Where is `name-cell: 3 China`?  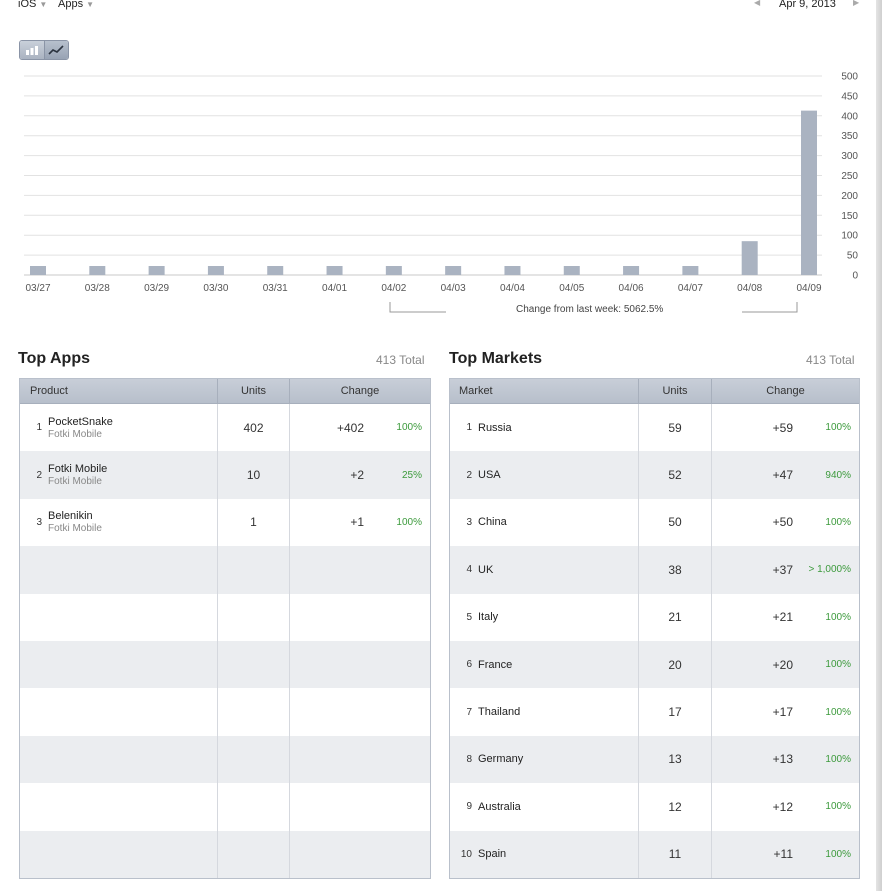 name-cell: 3 China is located at coordinates (544, 522).